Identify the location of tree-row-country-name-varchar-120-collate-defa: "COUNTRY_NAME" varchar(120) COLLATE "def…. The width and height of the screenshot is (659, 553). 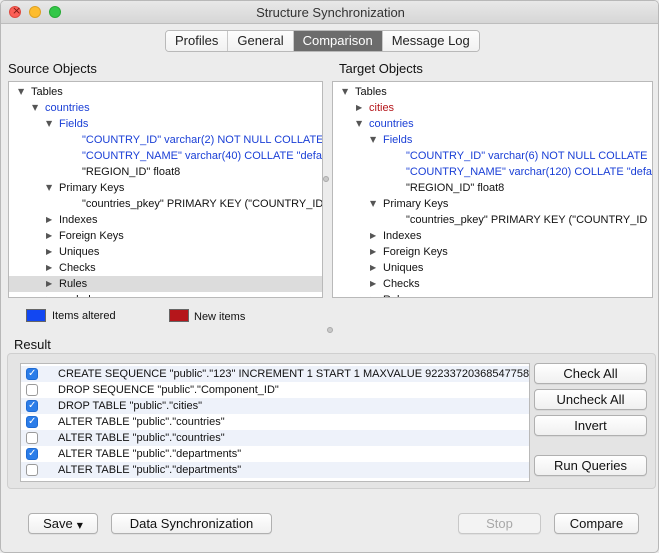
(492, 172).